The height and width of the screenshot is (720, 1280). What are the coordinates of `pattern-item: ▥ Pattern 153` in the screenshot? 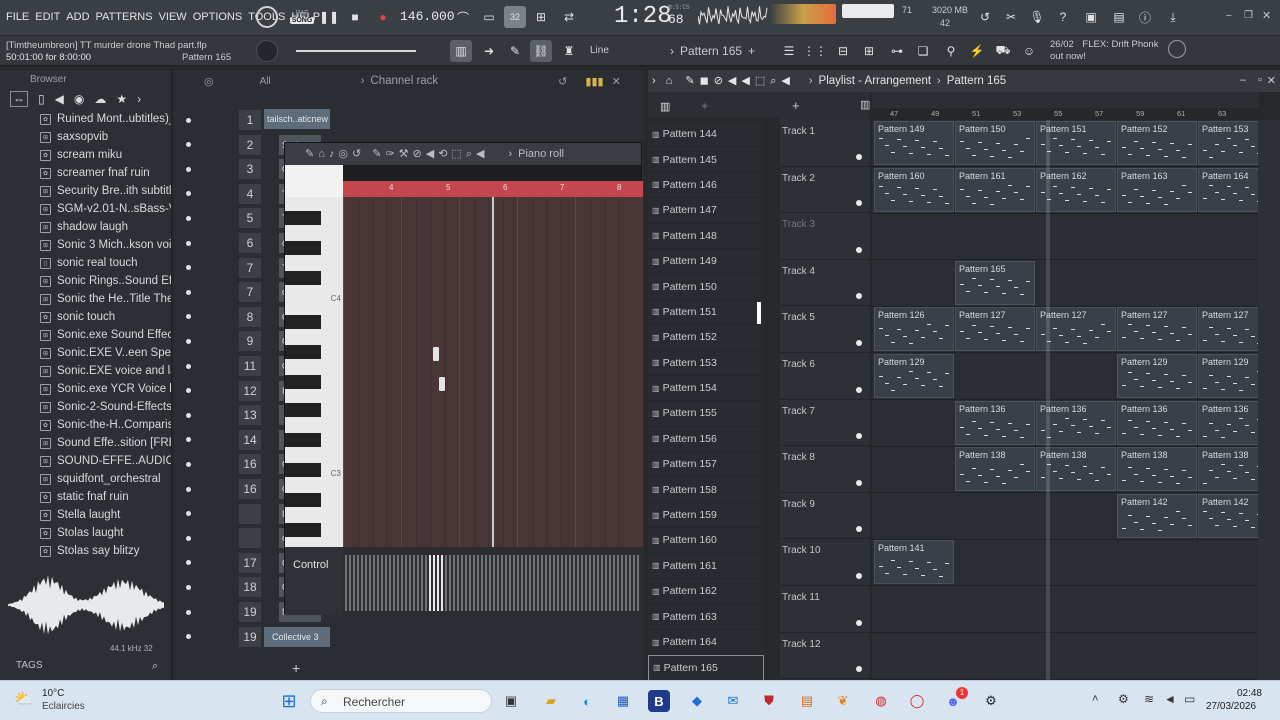 It's located at (706, 363).